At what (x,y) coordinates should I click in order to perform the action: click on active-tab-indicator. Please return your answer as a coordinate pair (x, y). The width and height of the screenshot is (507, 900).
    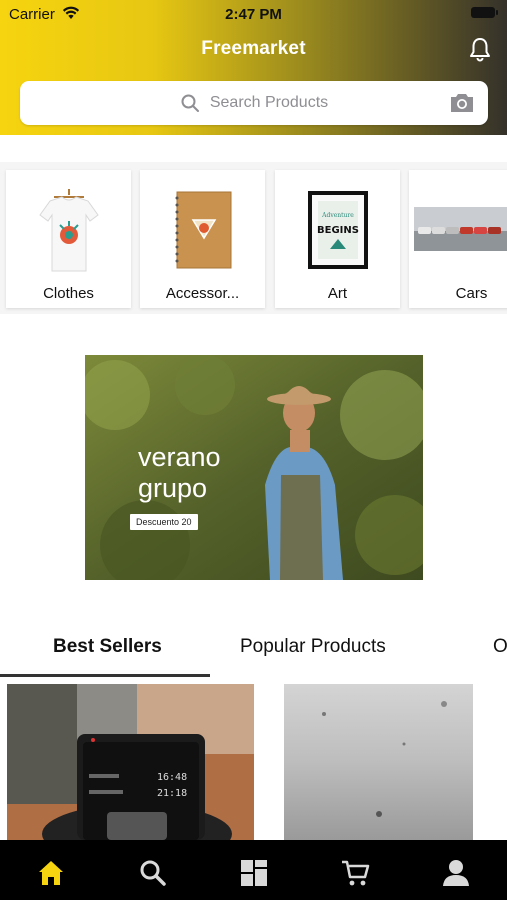
    Looking at the image, I should click on (105, 675).